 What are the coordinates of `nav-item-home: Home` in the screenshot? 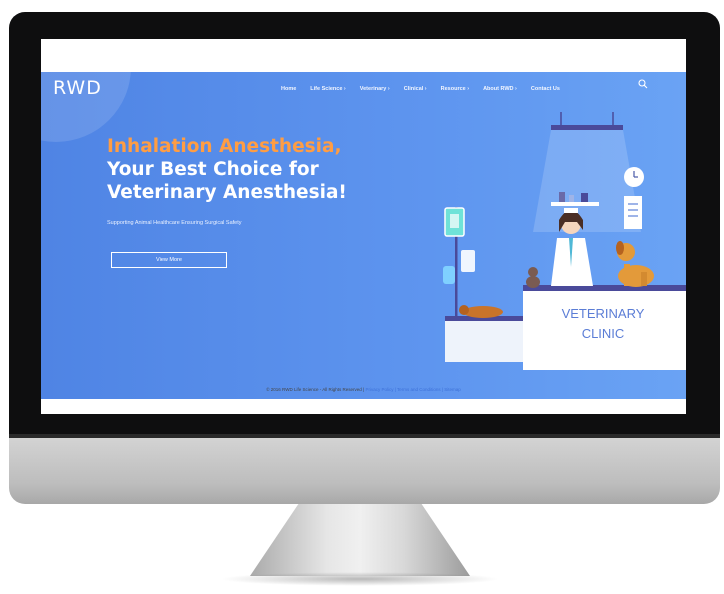 It's located at (288, 89).